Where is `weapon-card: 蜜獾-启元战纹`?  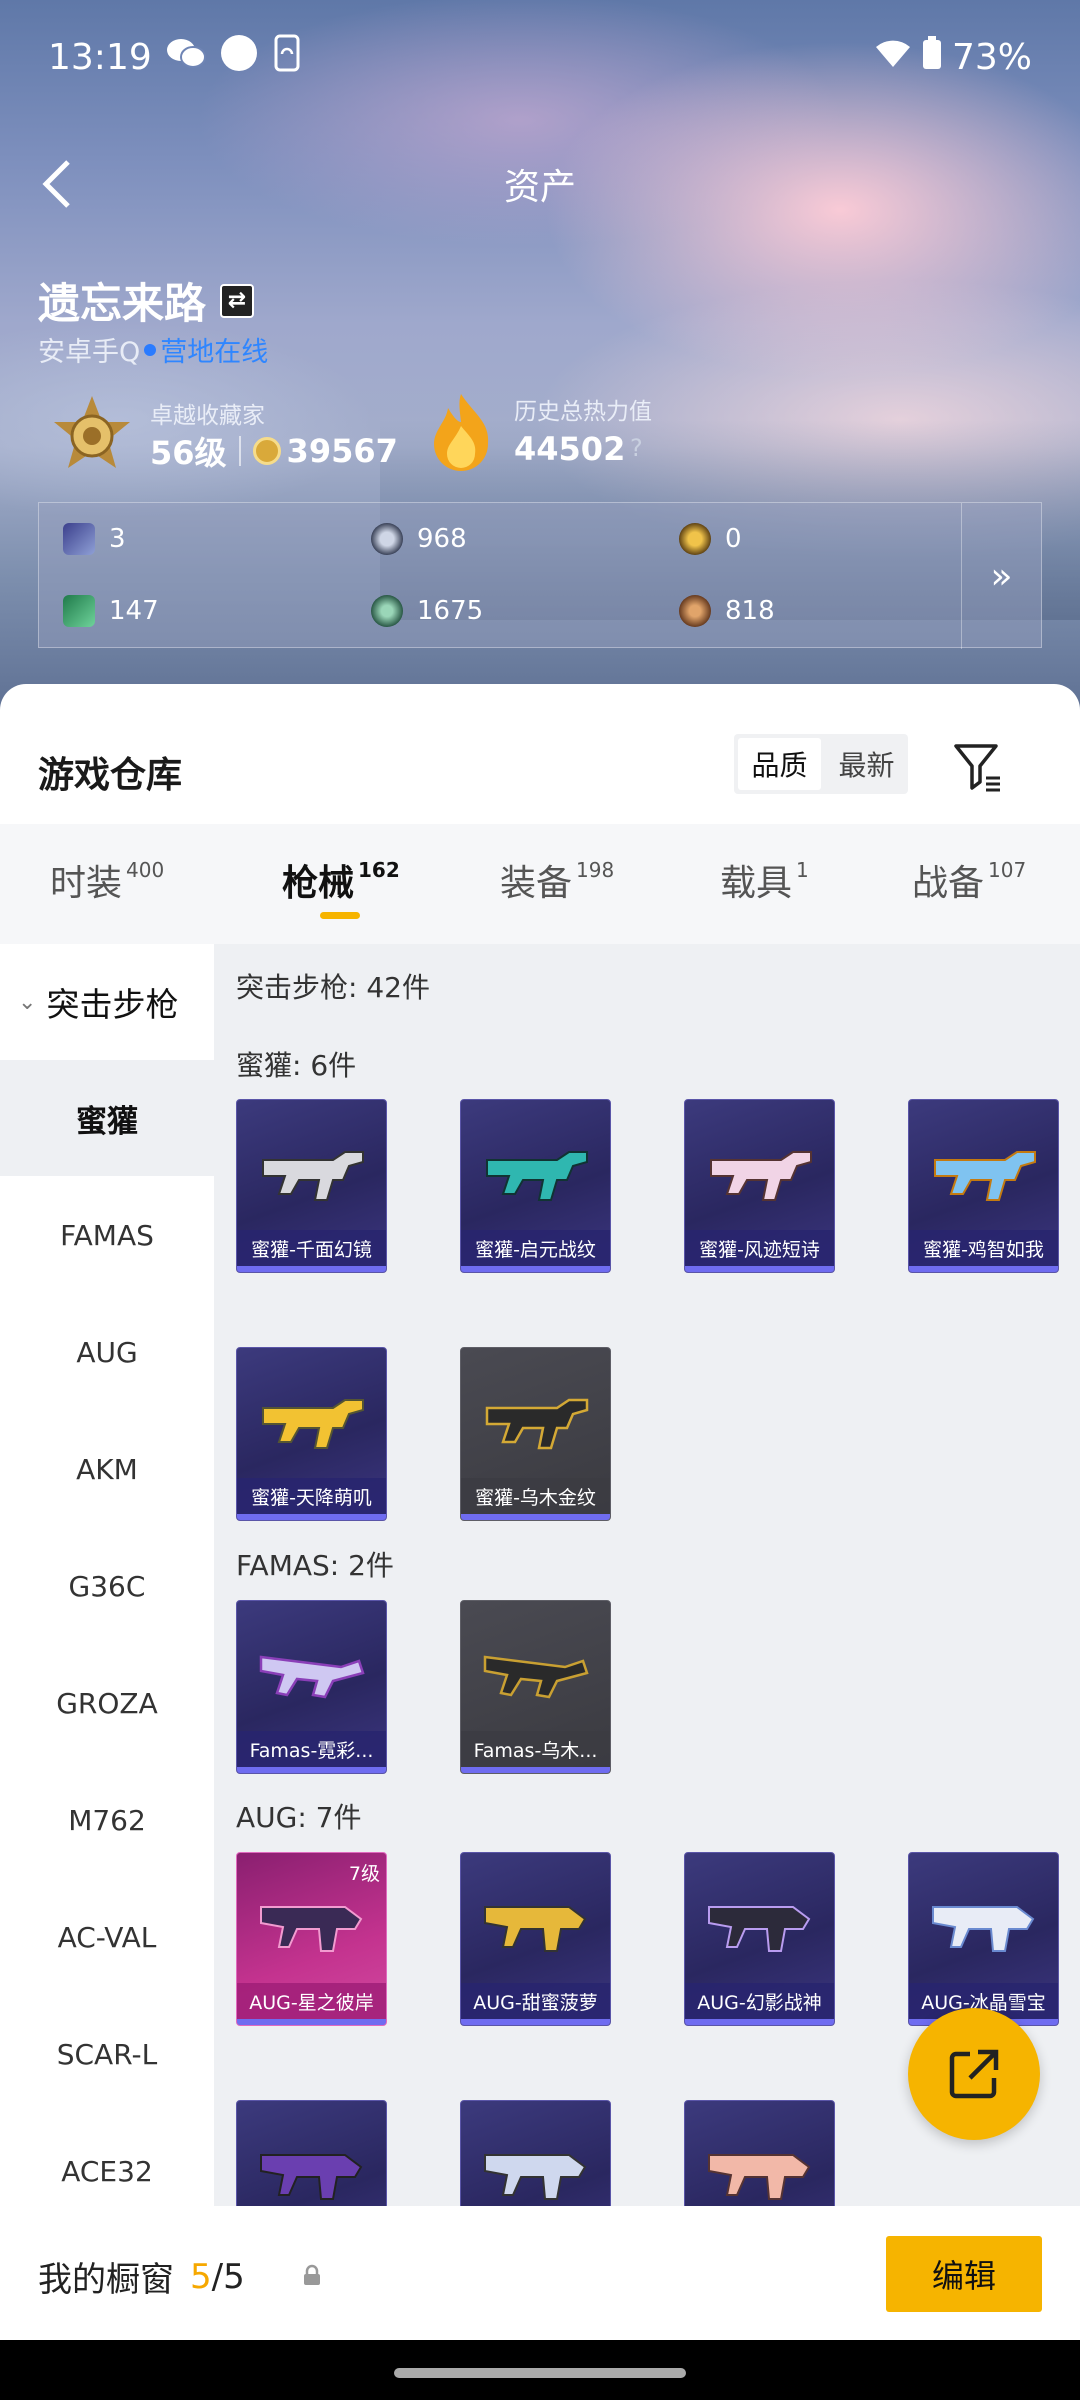 weapon-card: 蜜獾-启元战纹 is located at coordinates (535, 1186).